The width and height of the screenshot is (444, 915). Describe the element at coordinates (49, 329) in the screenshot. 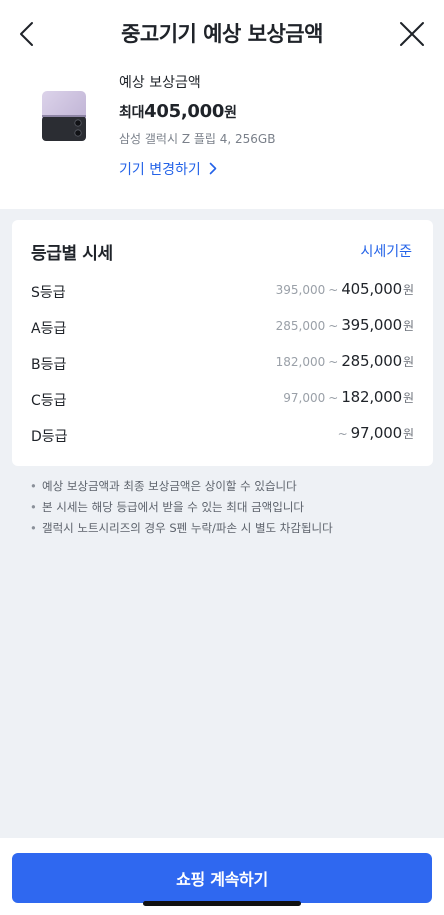

I see `grade-name: A등급` at that location.